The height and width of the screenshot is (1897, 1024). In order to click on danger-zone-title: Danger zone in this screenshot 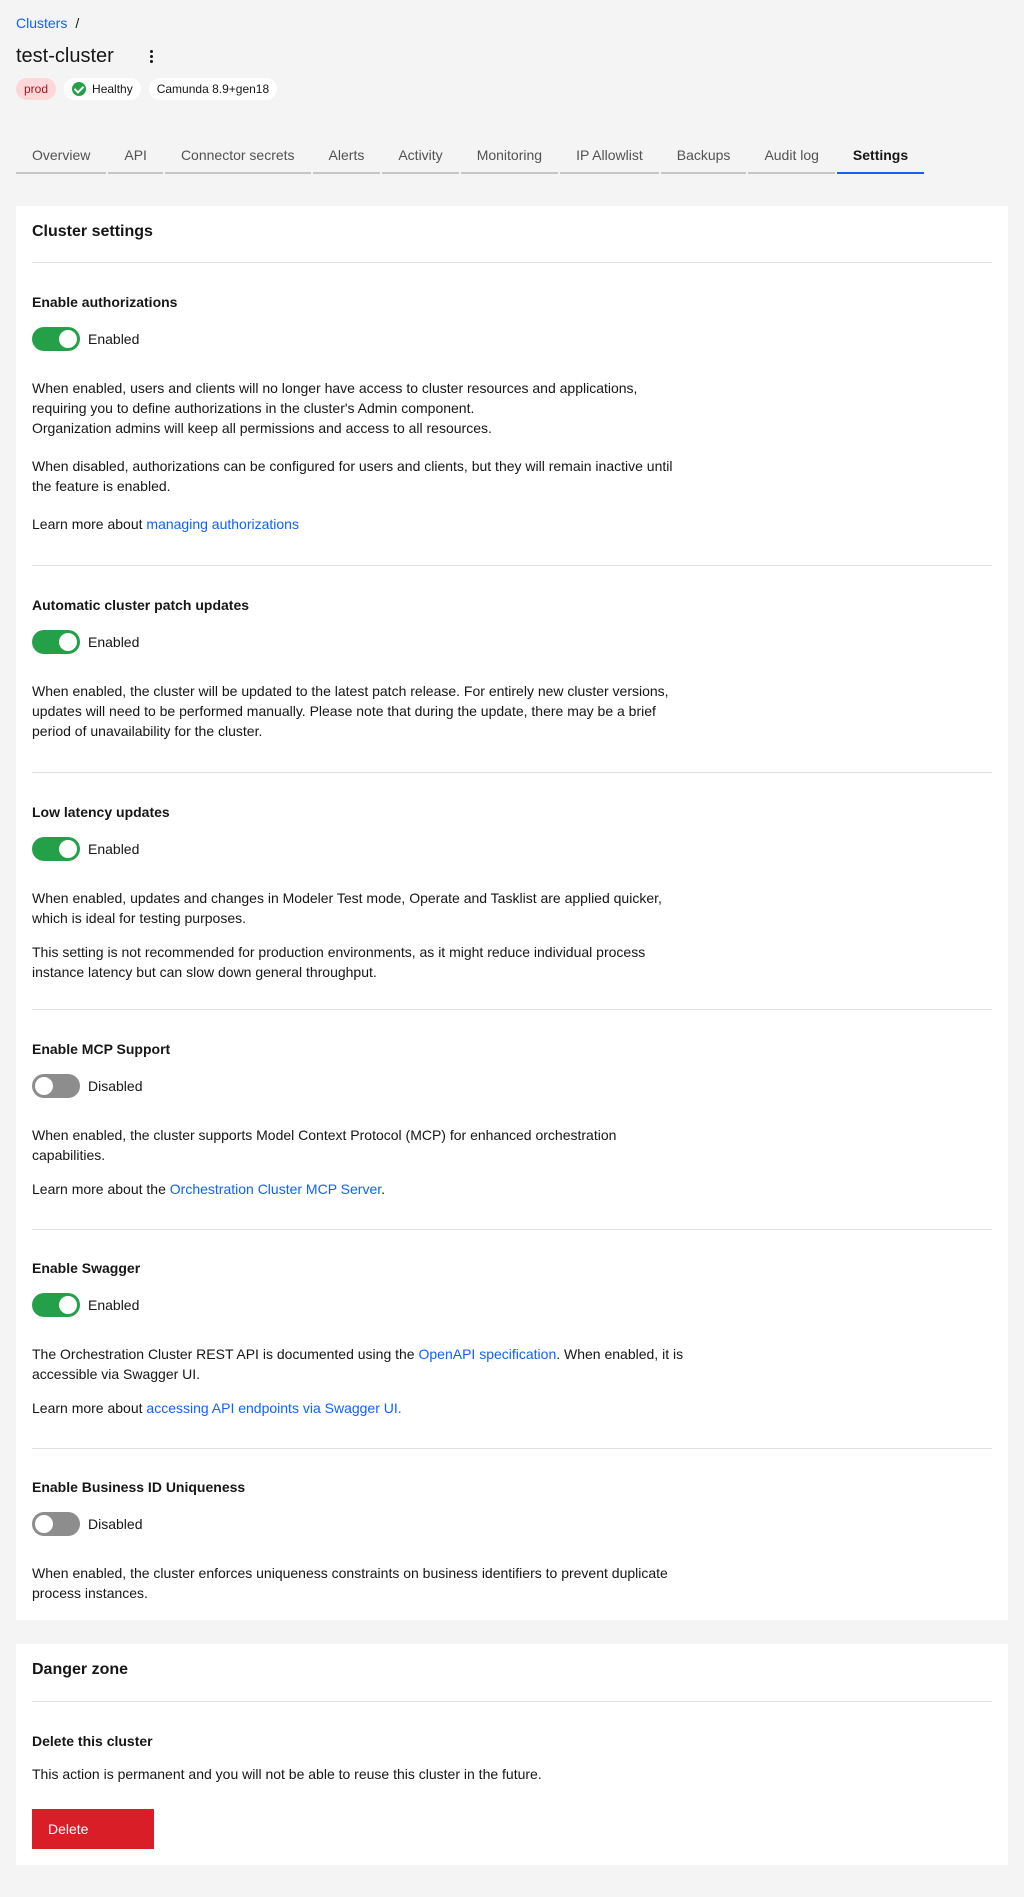, I will do `click(80, 1669)`.